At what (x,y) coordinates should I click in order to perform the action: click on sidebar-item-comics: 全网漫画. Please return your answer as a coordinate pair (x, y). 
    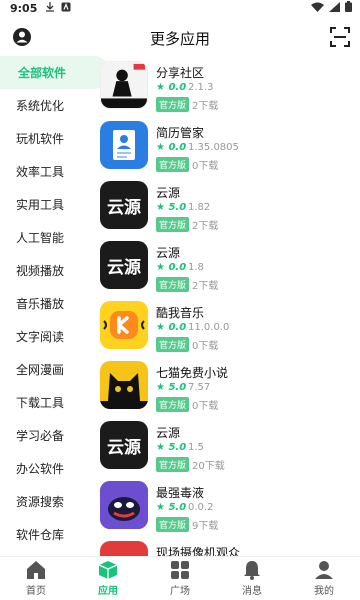
    Looking at the image, I should click on (44, 369).